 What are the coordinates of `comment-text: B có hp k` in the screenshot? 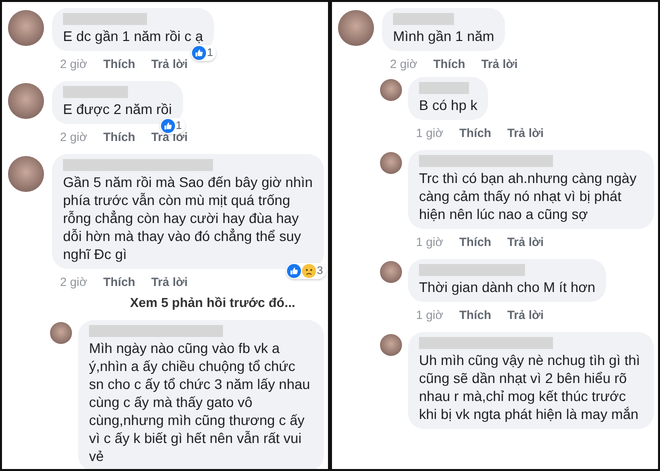 It's located at (448, 105).